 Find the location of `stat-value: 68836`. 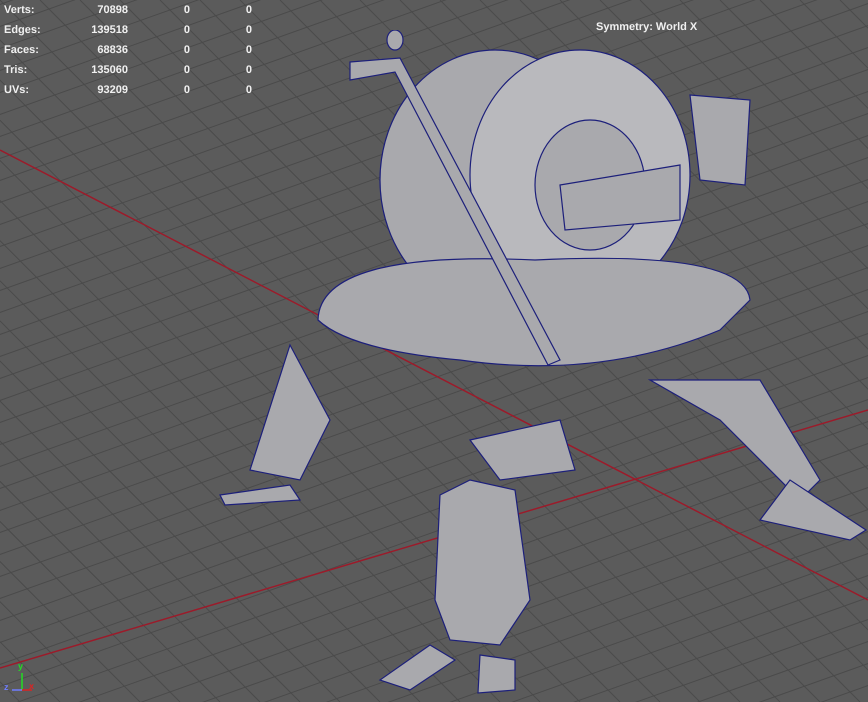

stat-value: 68836 is located at coordinates (112, 50).